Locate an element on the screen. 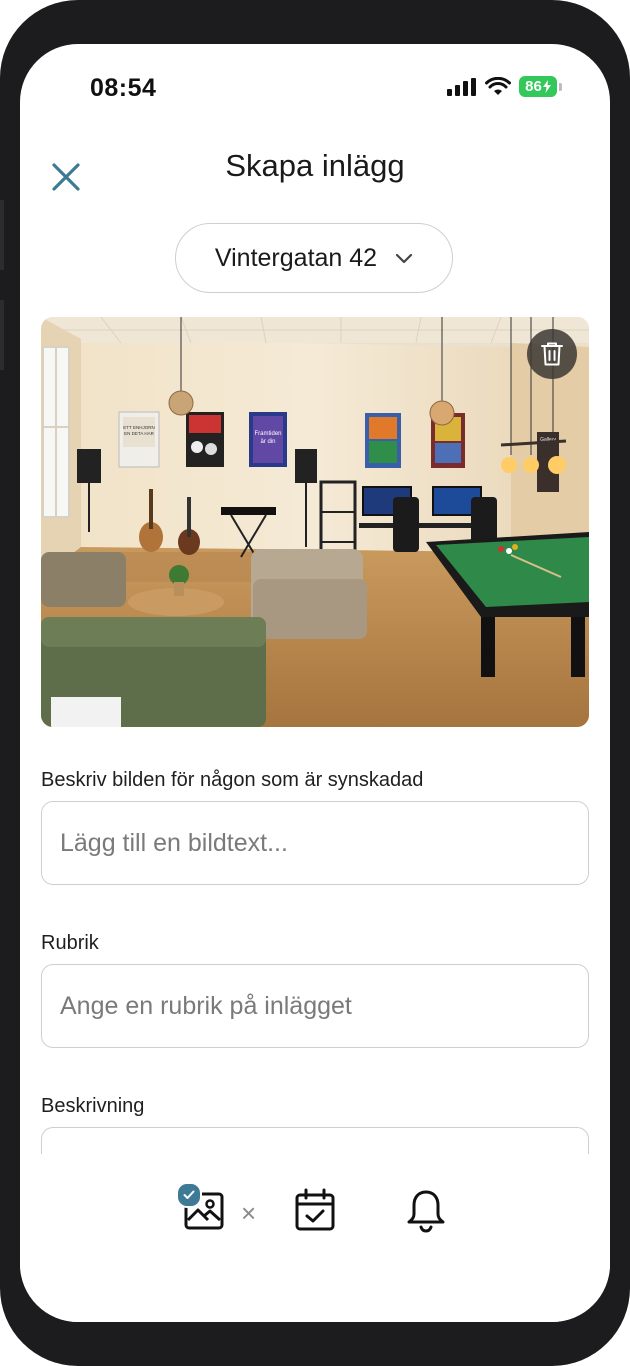 The width and height of the screenshot is (630, 1366). volume-down-button is located at coordinates (2, 335).